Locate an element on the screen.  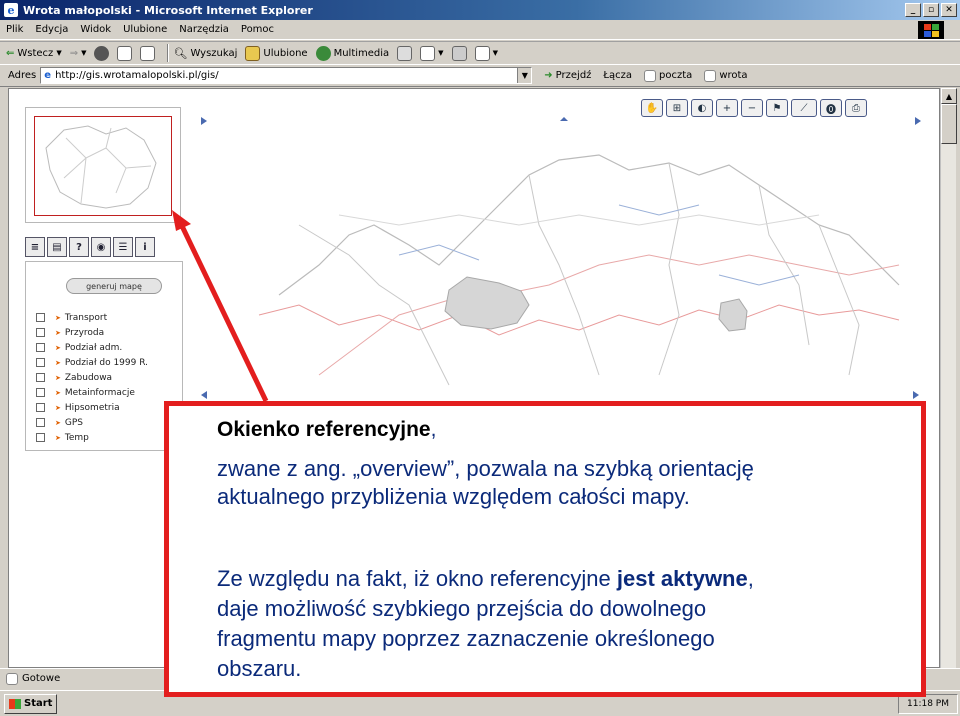
link-wrota: wrota is located at coordinates (726, 75).